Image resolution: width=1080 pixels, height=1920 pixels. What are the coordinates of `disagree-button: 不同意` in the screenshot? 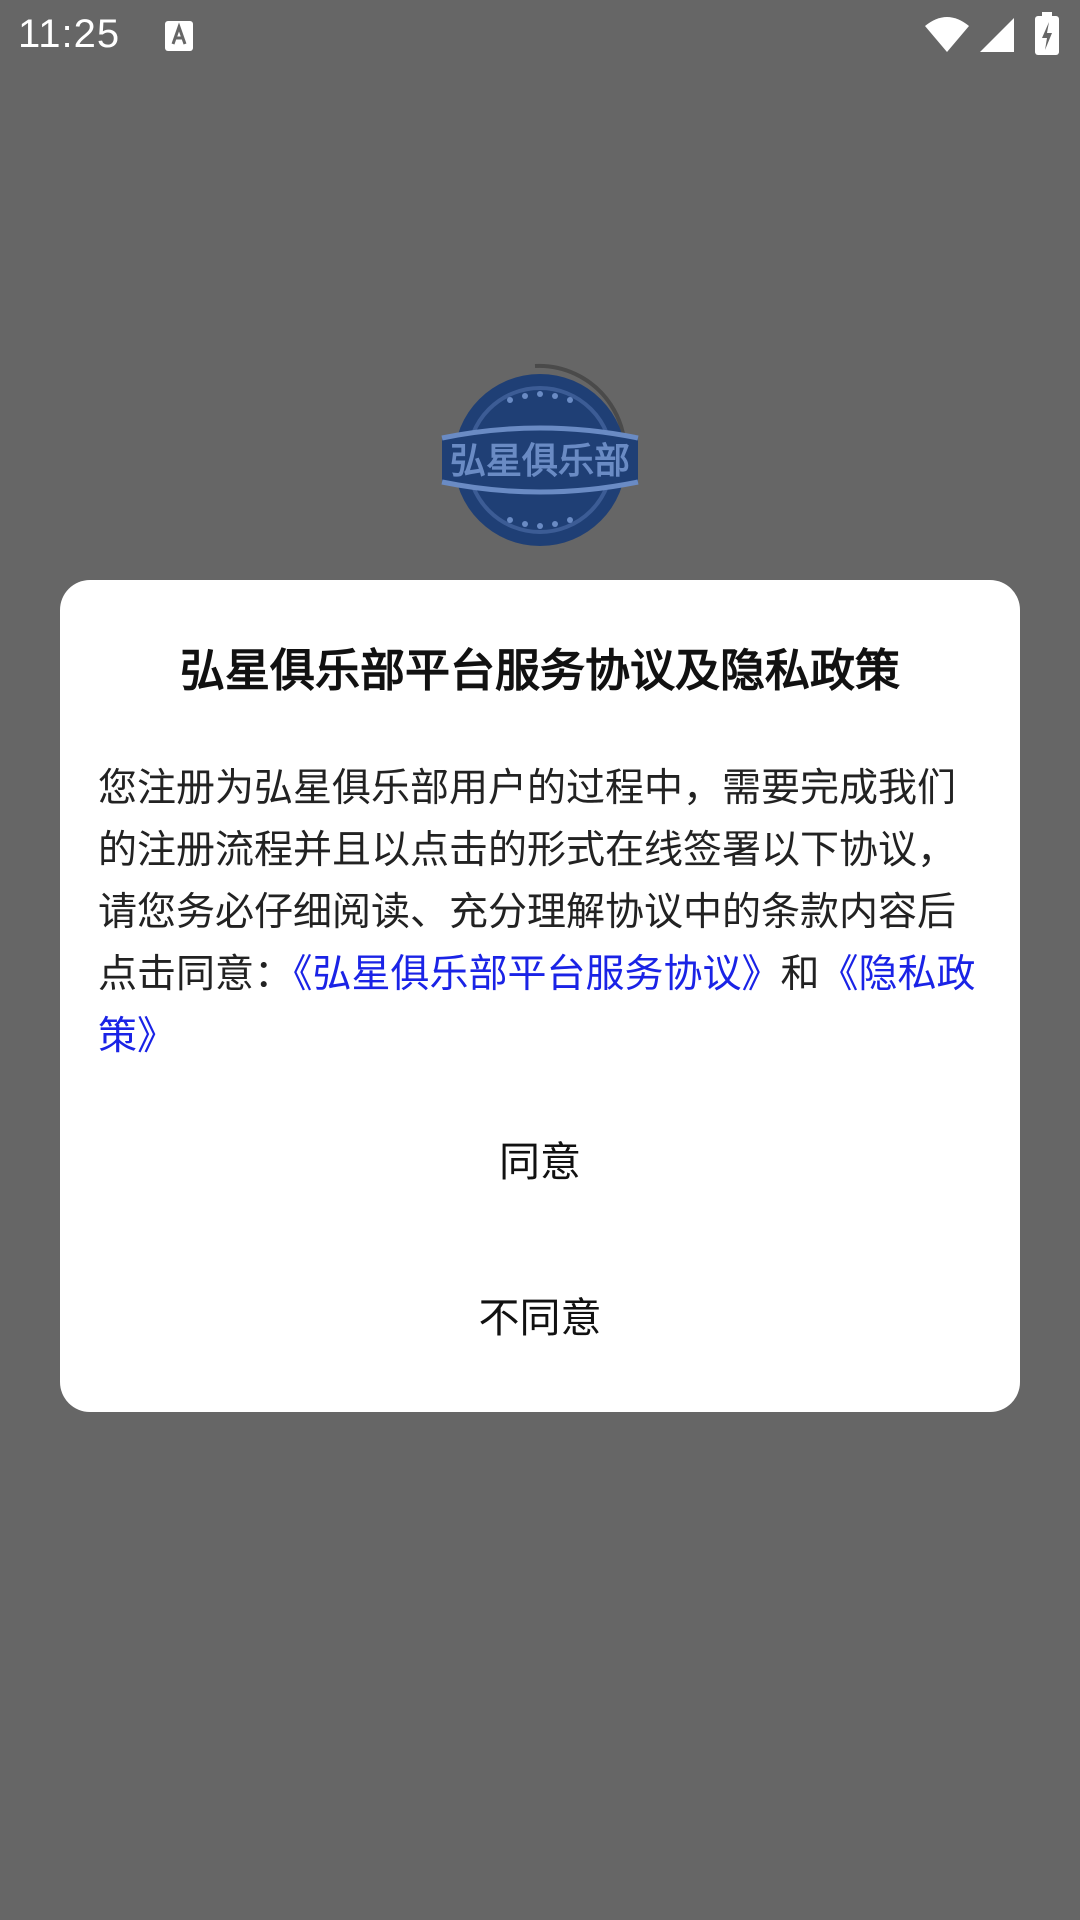 It's located at (540, 1314).